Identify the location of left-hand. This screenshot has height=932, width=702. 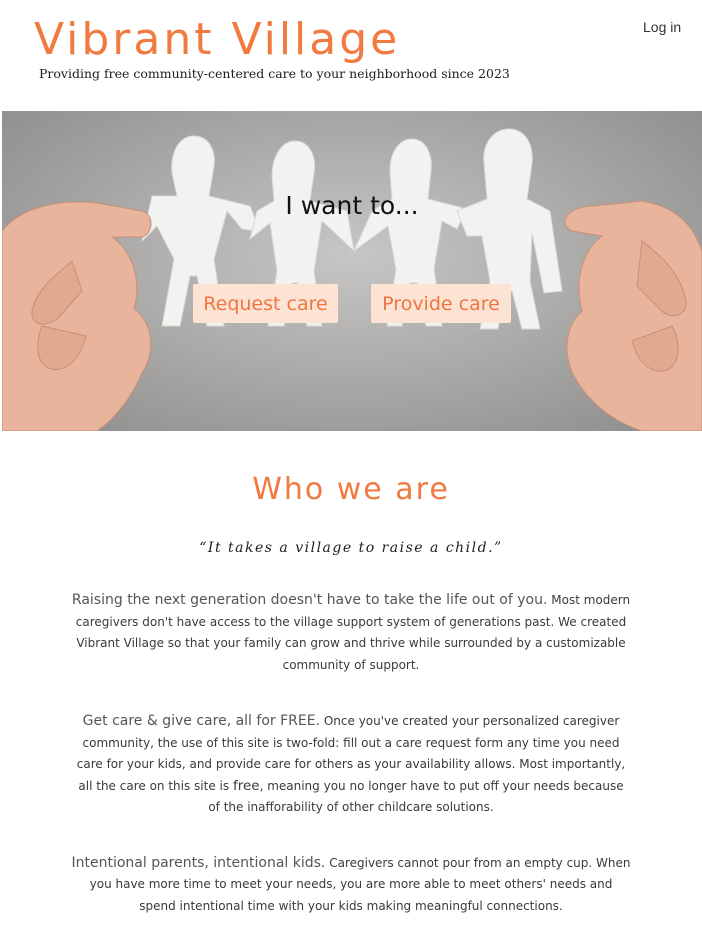
(77, 316).